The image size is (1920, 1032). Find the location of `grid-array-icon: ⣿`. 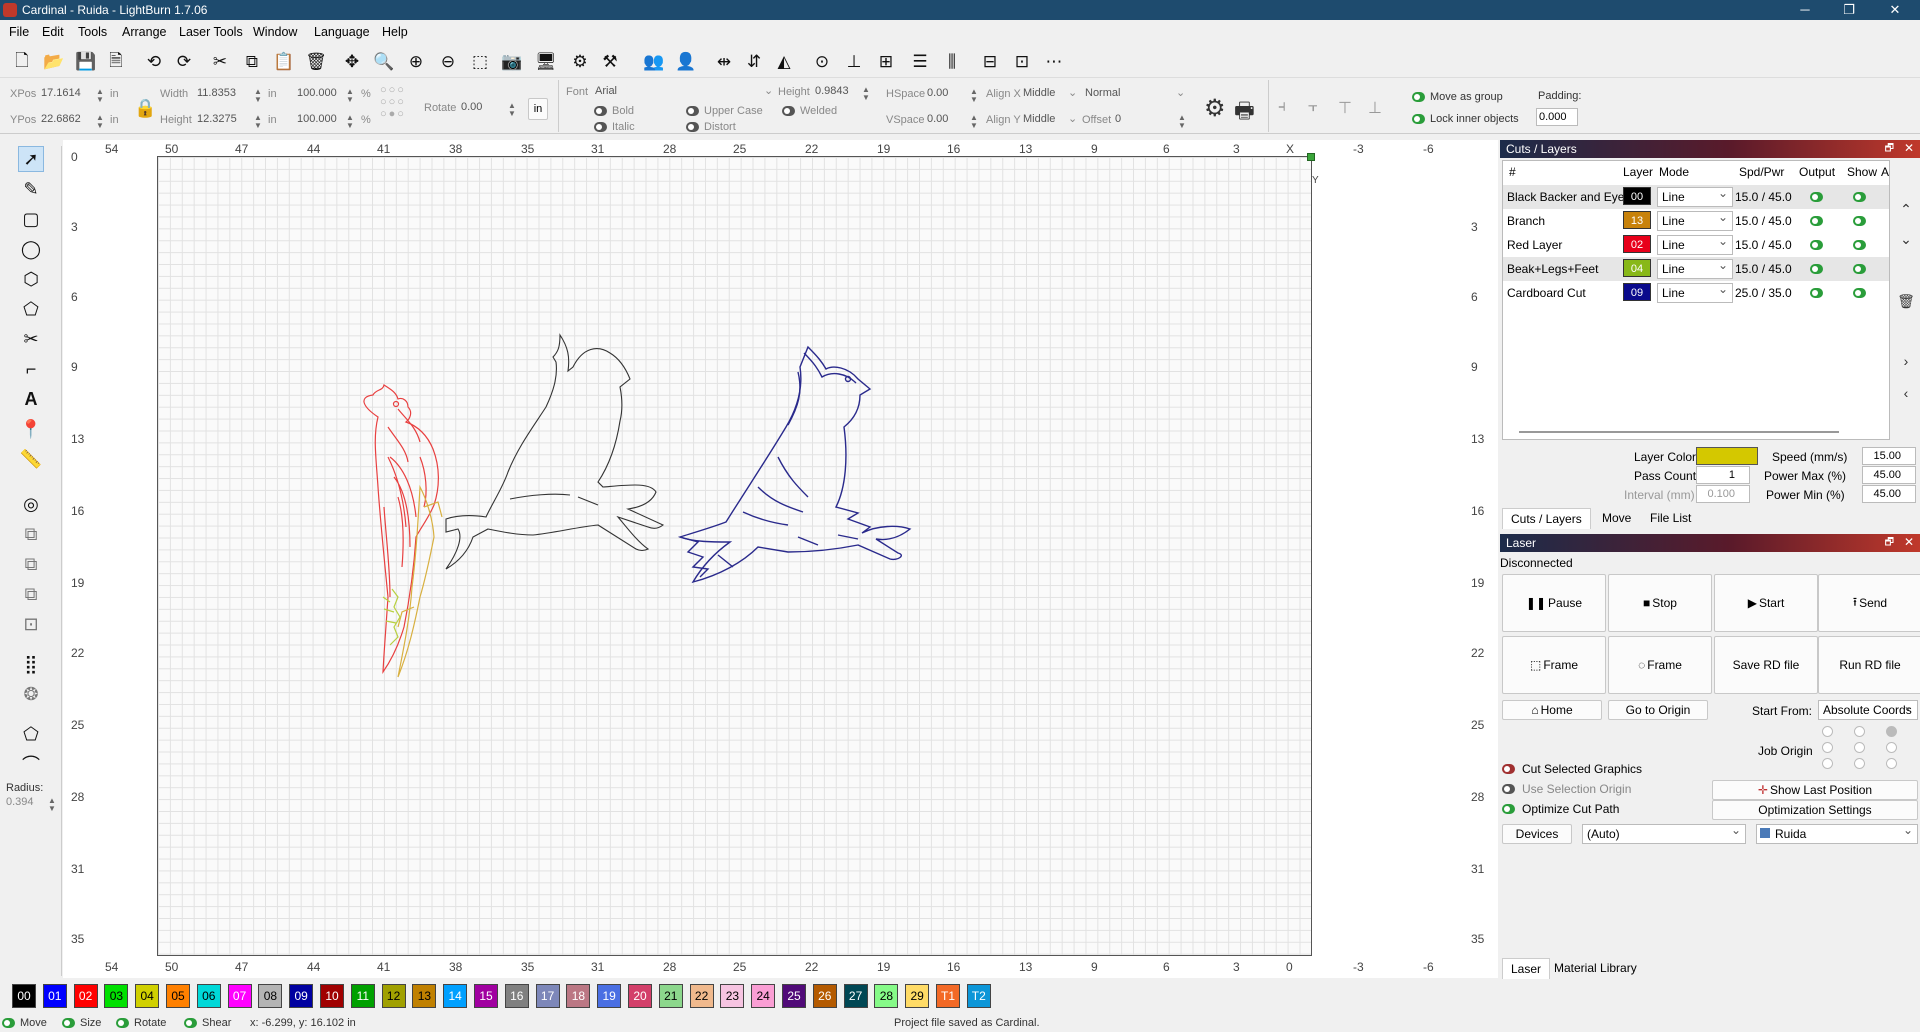

grid-array-icon: ⣿ is located at coordinates (31, 664).